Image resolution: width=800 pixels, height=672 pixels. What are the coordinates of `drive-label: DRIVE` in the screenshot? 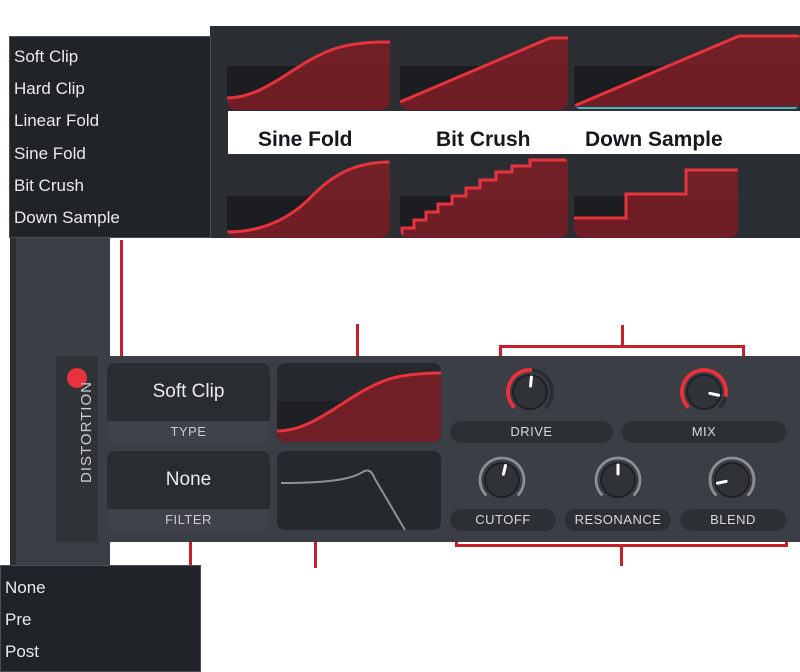 It's located at (531, 432).